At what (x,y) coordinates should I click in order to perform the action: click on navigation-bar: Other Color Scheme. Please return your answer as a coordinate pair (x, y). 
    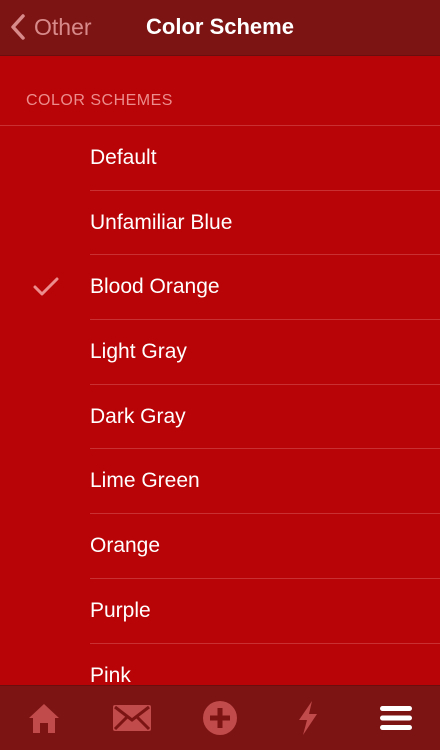
    Looking at the image, I should click on (220, 28).